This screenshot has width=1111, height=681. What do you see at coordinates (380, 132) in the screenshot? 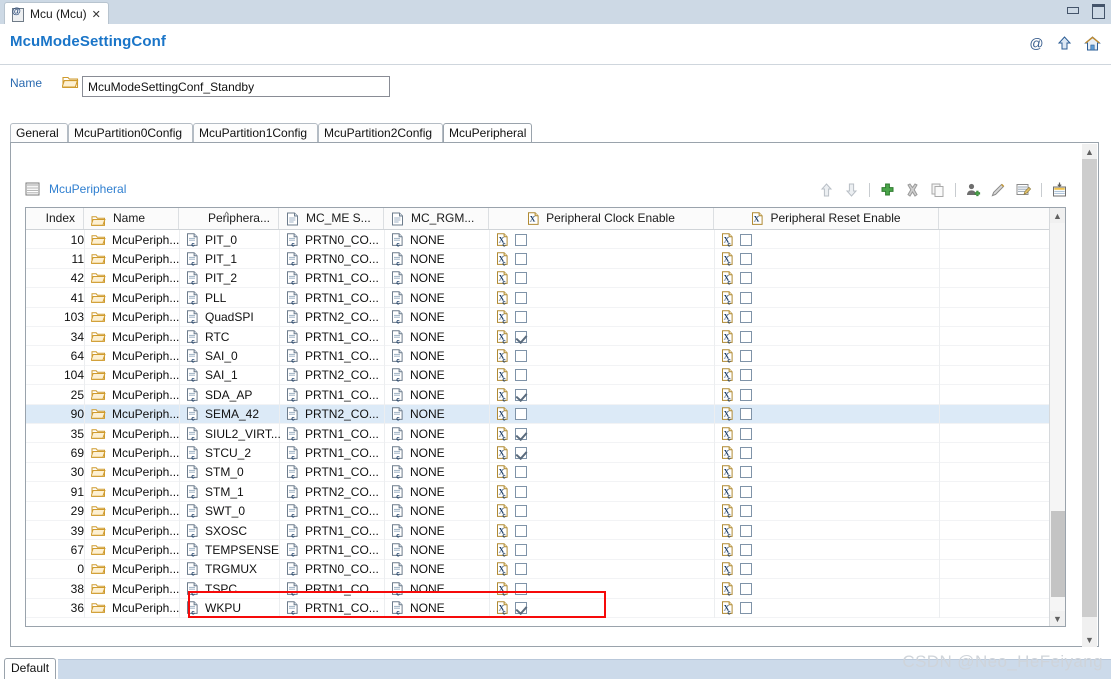
I see `tab-mcupartition2config: McuPartition2Config` at bounding box center [380, 132].